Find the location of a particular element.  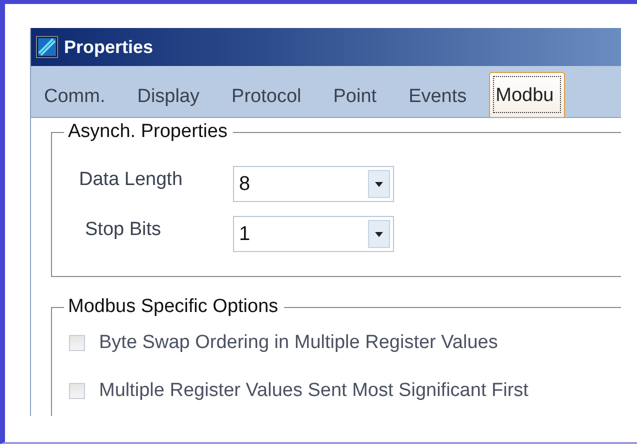

field-label: Stop Bits is located at coordinates (123, 230).